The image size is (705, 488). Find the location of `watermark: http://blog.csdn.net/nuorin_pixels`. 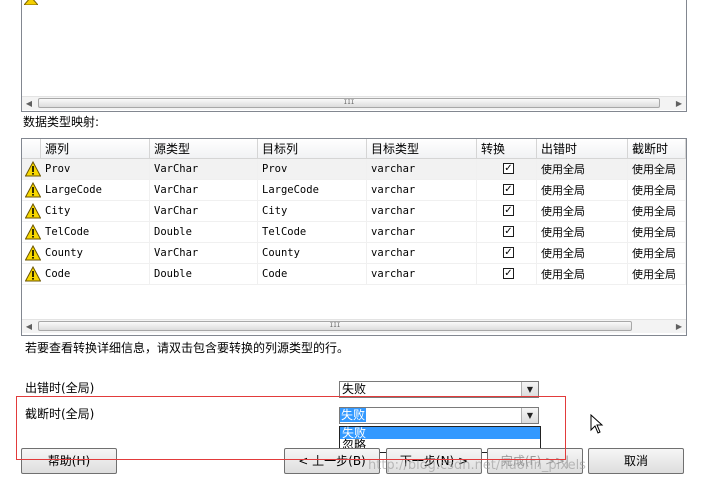

watermark: http://blog.csdn.net/nuorin_pixels is located at coordinates (477, 465).